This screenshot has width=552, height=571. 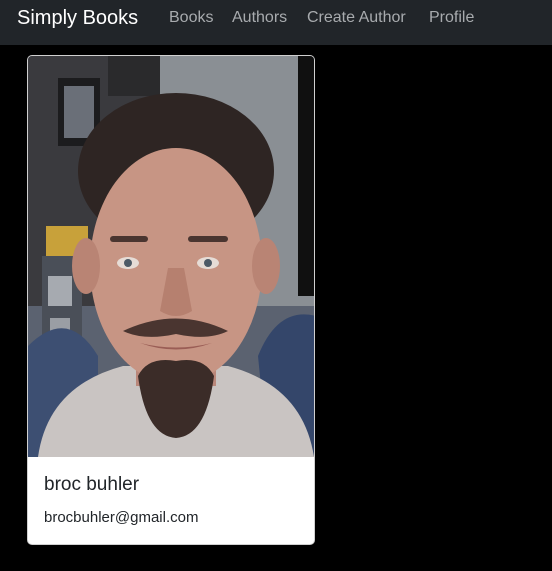 What do you see at coordinates (121, 517) in the screenshot?
I see `author-email: brocbuhler@gmail.com` at bounding box center [121, 517].